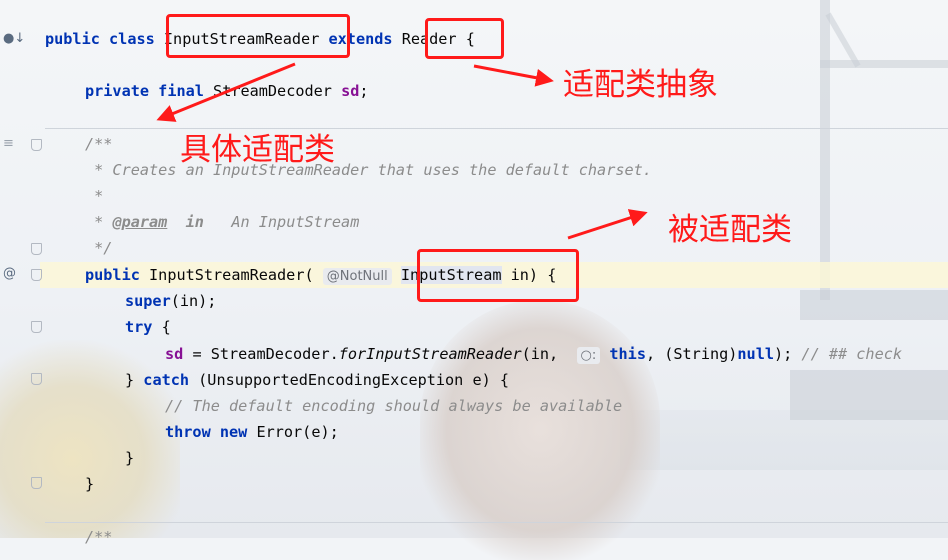 The width and height of the screenshot is (948, 560). What do you see at coordinates (430, 354) in the screenshot?
I see `method-call: forInputStreamReader` at bounding box center [430, 354].